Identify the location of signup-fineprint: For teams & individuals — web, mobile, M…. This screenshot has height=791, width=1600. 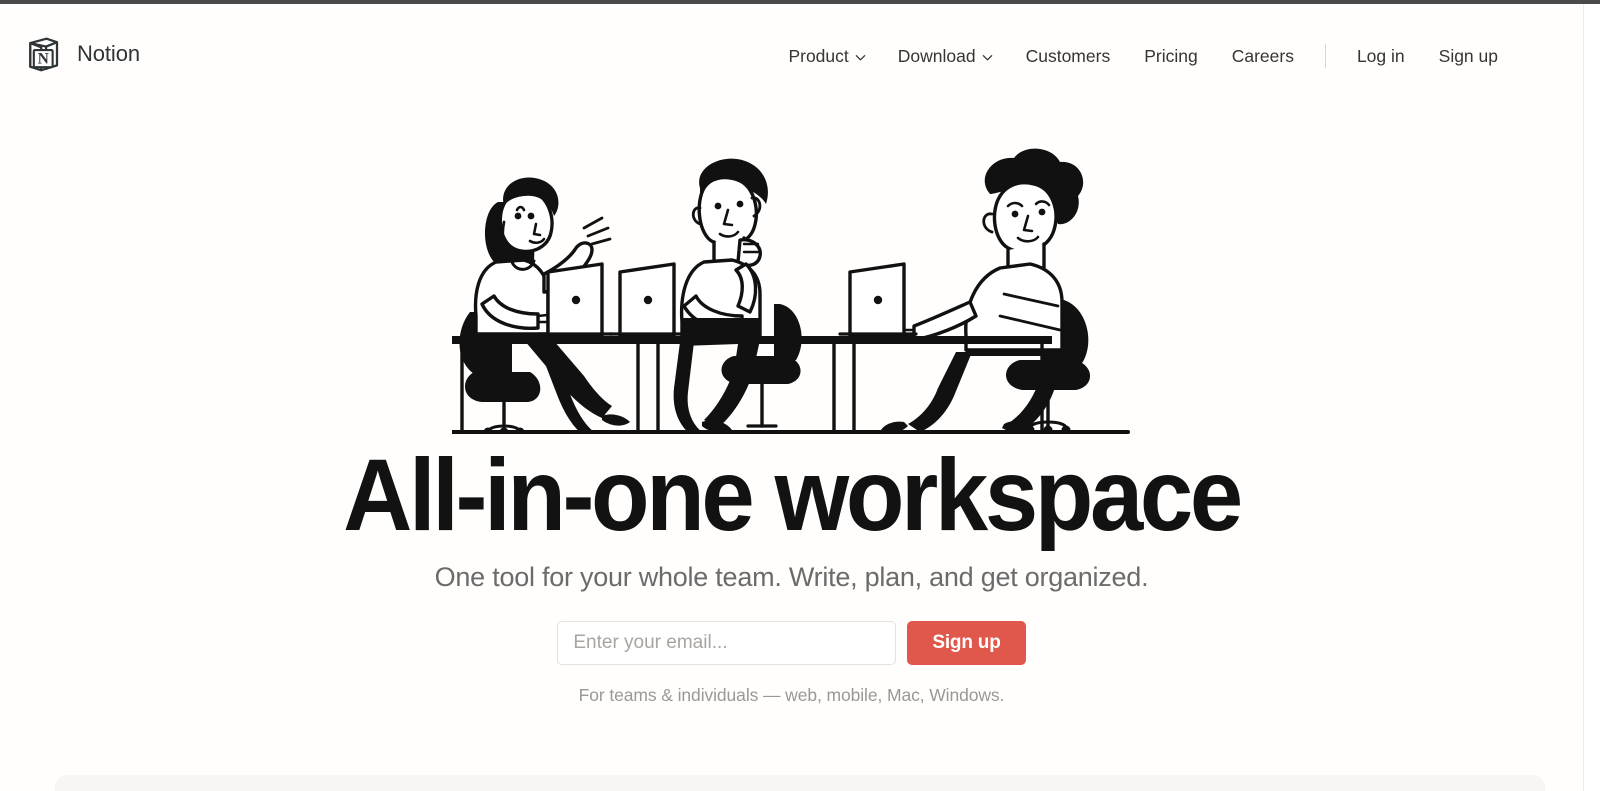
(791, 695).